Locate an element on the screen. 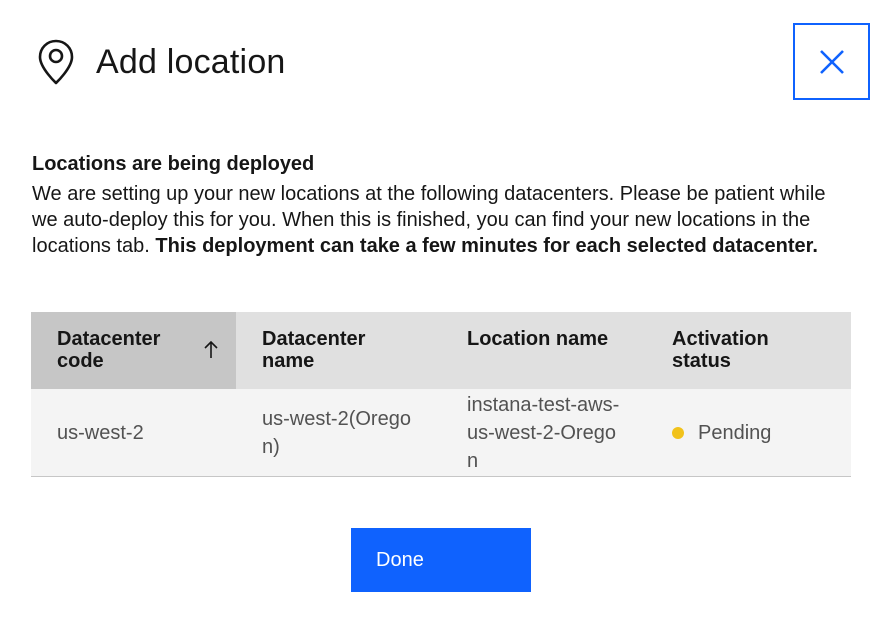 This screenshot has height=628, width=884. cell-datacenter-name: us-west-2(Oregon) is located at coordinates (338, 432).